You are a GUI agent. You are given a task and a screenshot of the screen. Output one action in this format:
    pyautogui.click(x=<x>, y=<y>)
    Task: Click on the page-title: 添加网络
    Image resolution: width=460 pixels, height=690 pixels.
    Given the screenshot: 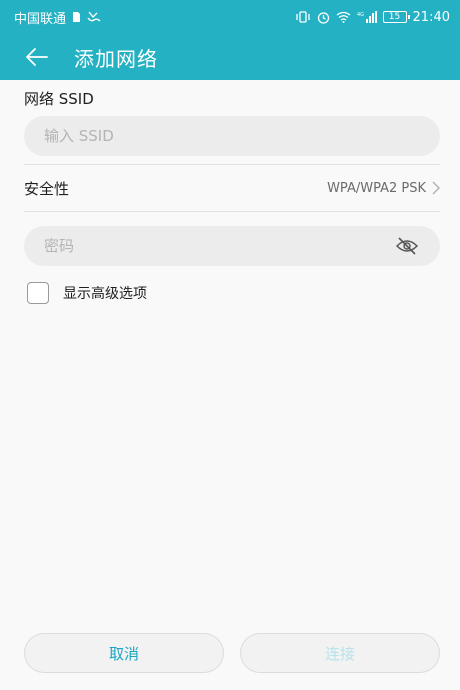 What is the action you would take?
    pyautogui.click(x=116, y=58)
    